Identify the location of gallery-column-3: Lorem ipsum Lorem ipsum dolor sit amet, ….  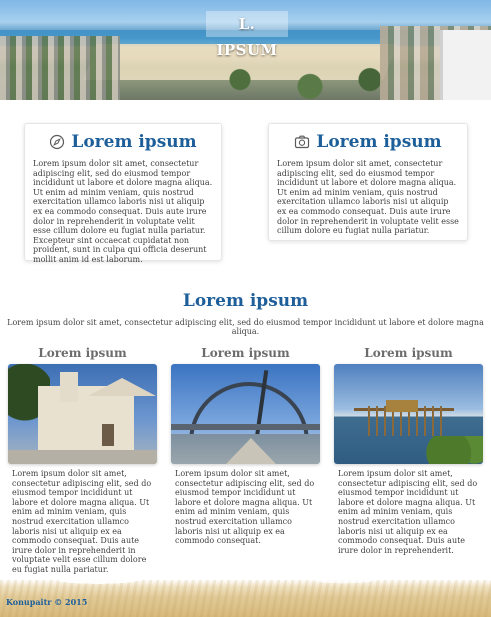
(408, 450).